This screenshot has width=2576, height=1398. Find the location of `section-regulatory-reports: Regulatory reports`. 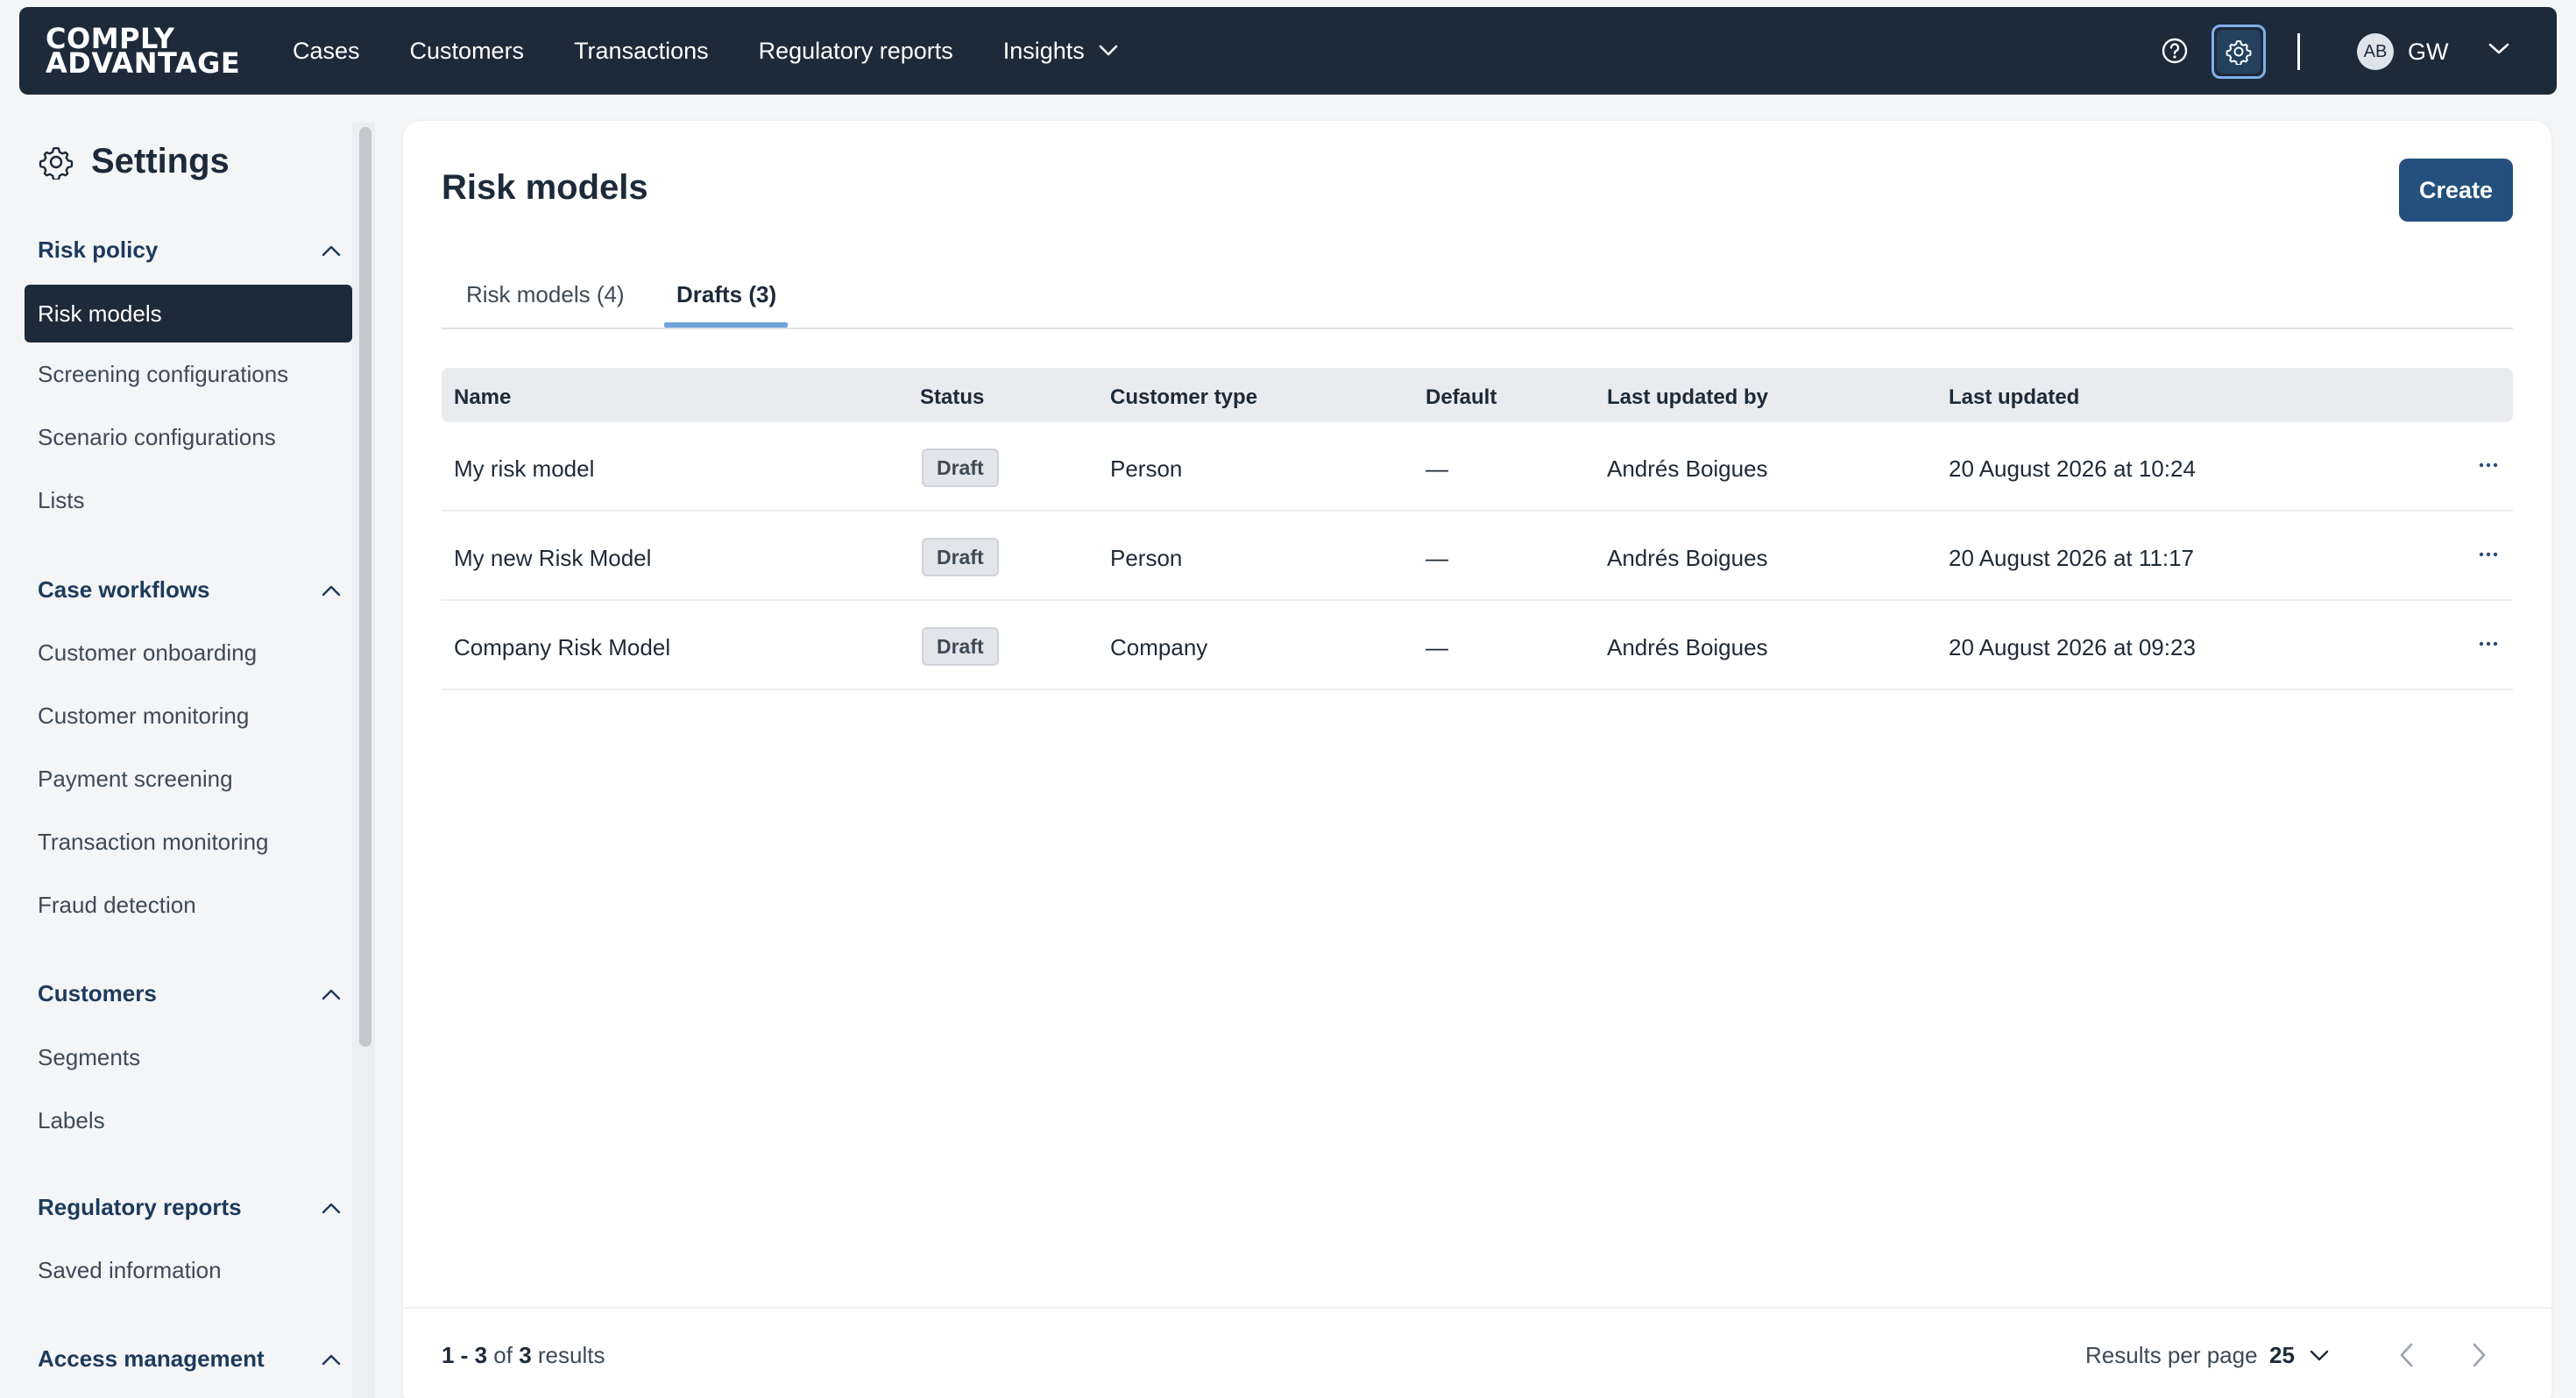

section-regulatory-reports: Regulatory reports is located at coordinates (189, 1207).